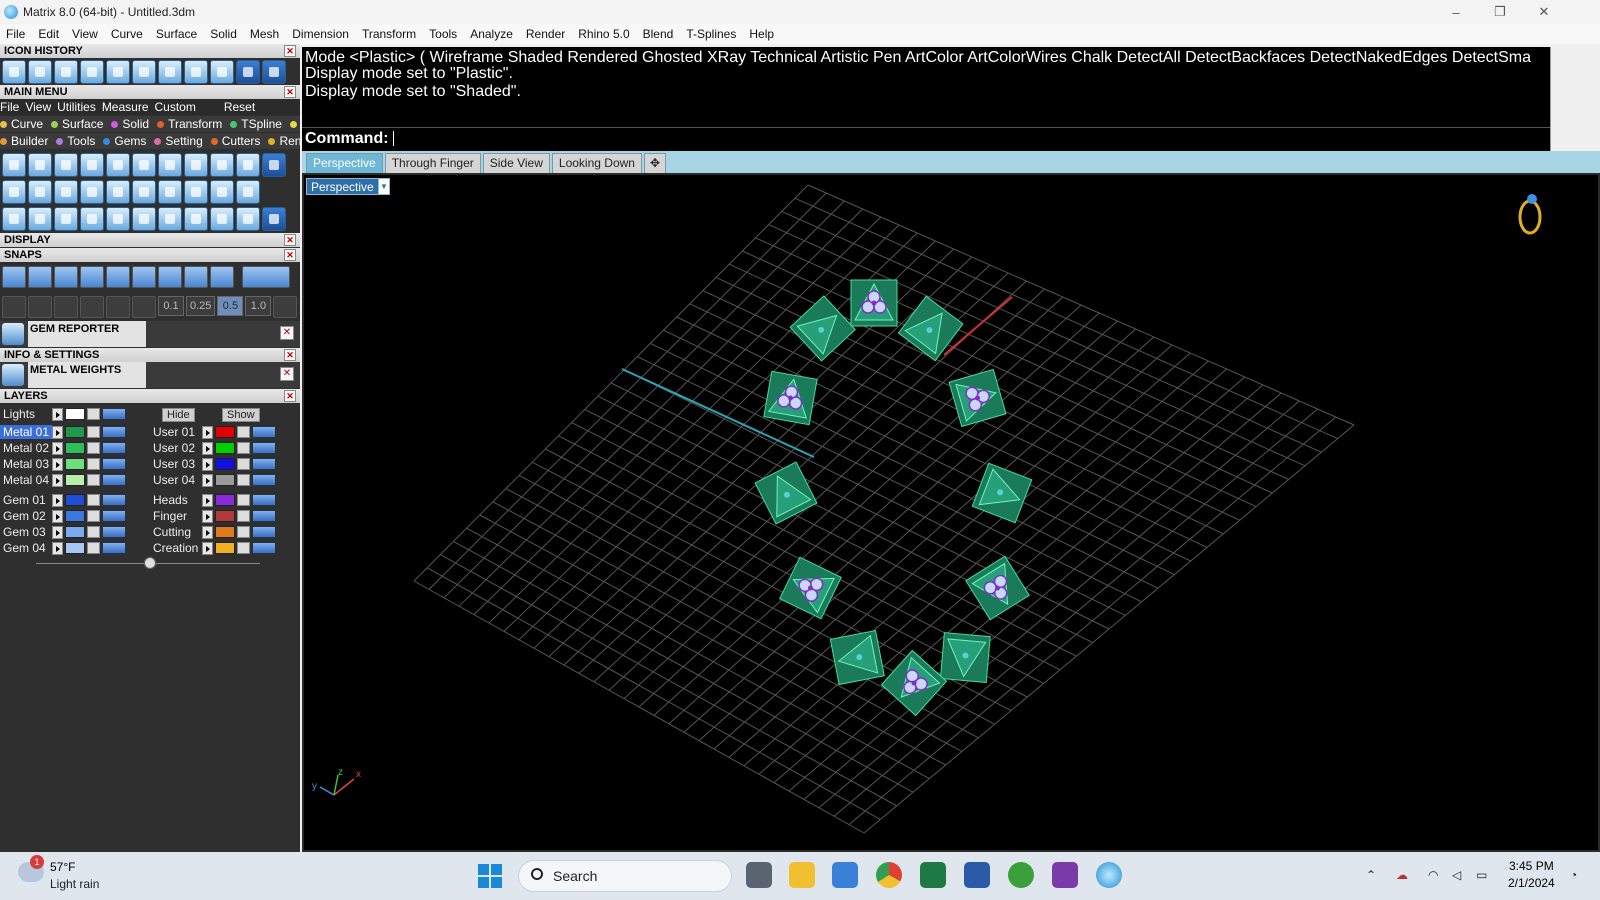  What do you see at coordinates (1456, 875) in the screenshot?
I see `volume-icon: ◁` at bounding box center [1456, 875].